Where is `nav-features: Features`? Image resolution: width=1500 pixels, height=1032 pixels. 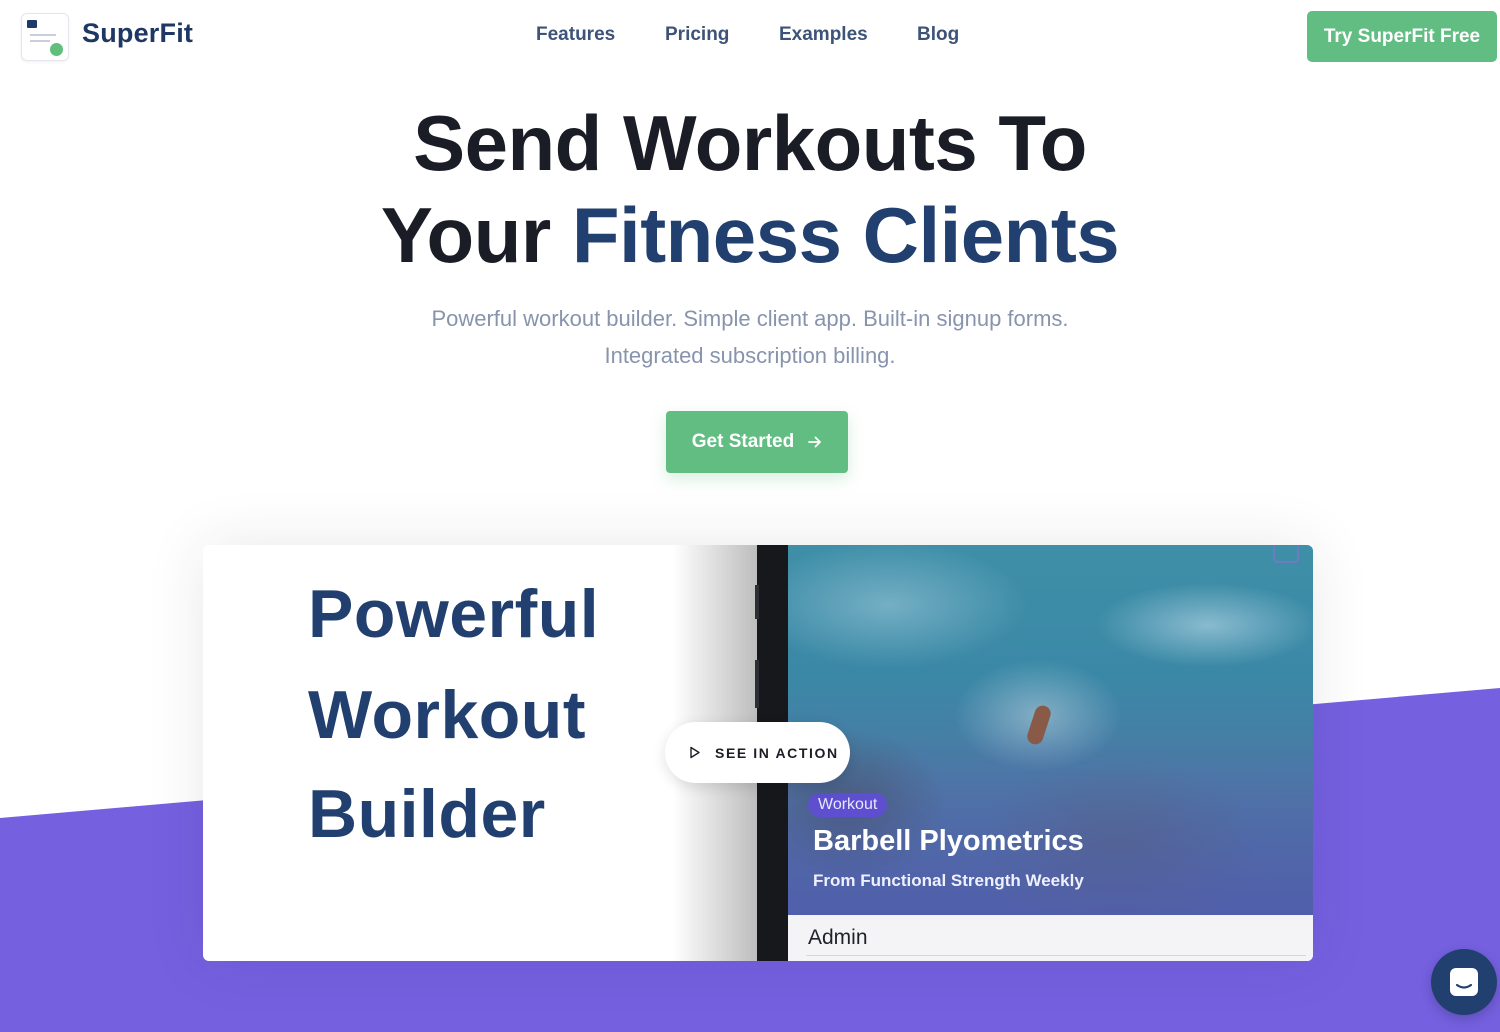 nav-features: Features is located at coordinates (575, 35).